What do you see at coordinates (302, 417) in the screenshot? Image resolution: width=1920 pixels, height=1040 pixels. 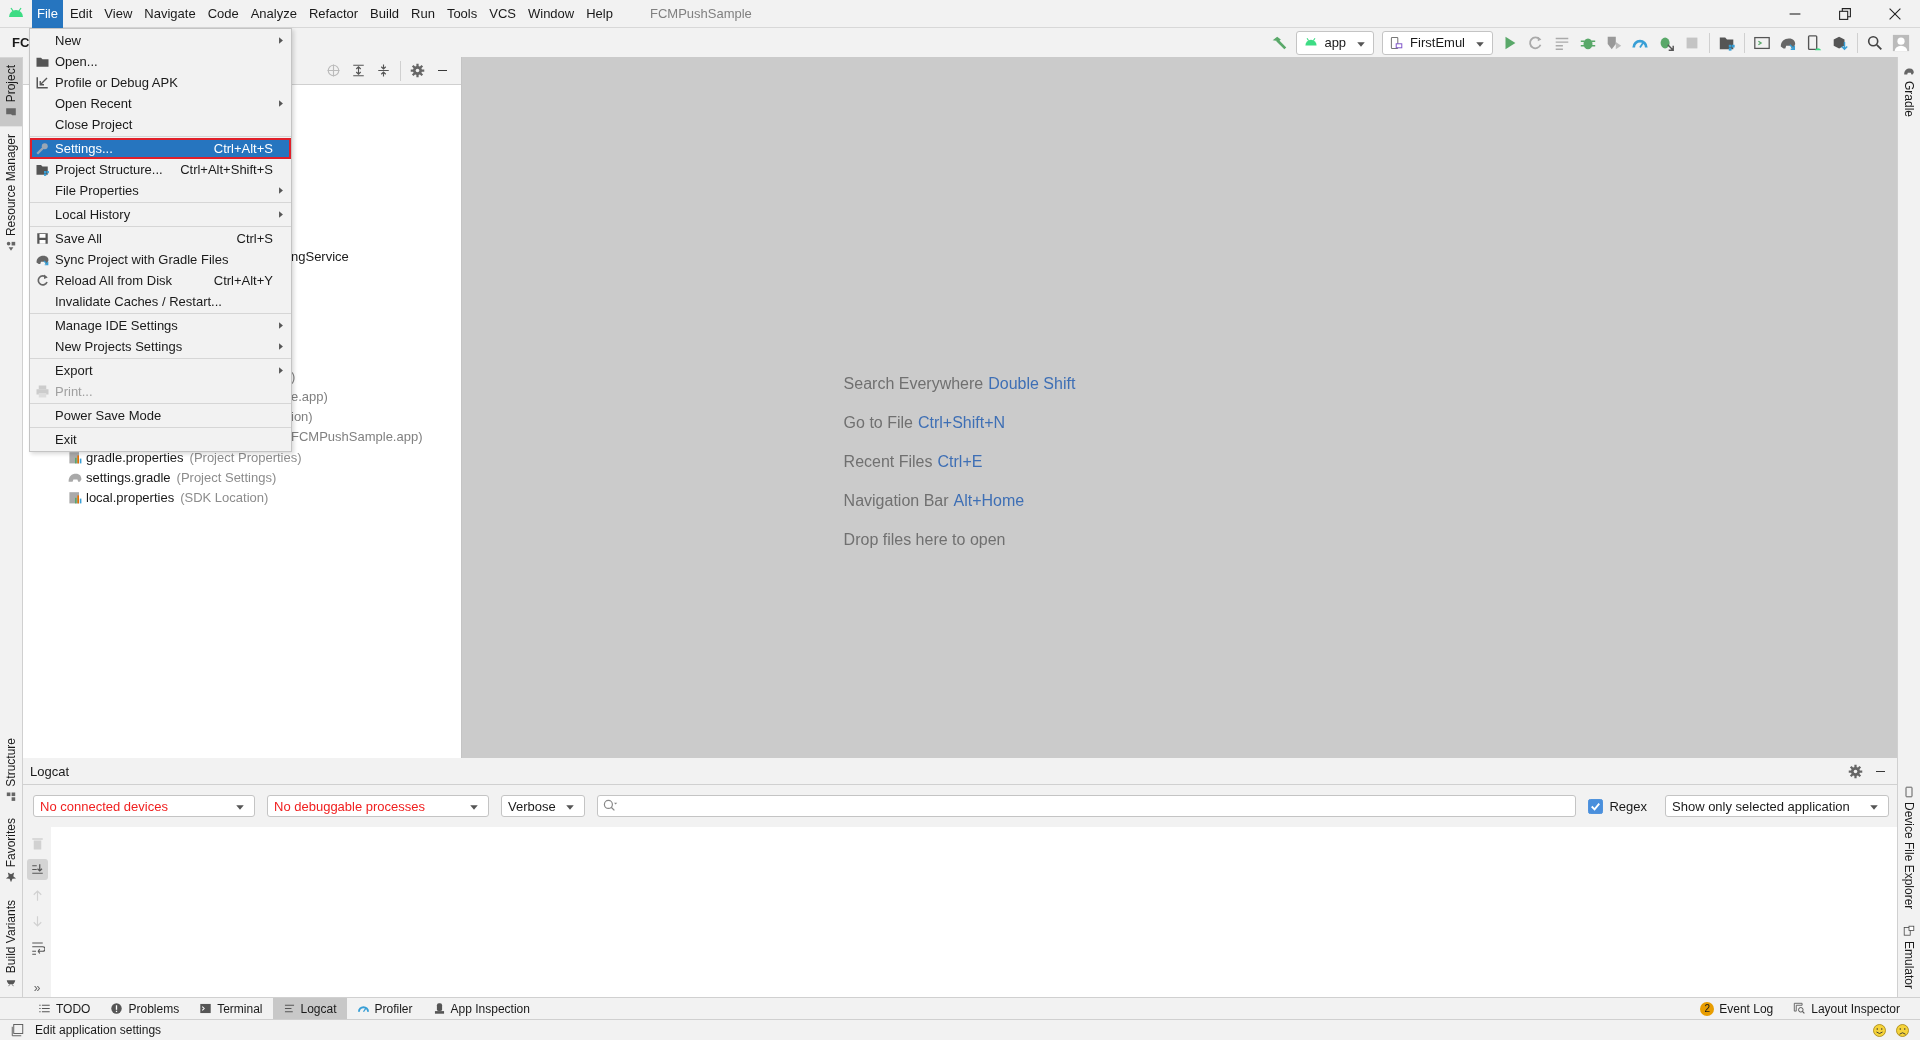 I see `tree-item: ion)` at bounding box center [302, 417].